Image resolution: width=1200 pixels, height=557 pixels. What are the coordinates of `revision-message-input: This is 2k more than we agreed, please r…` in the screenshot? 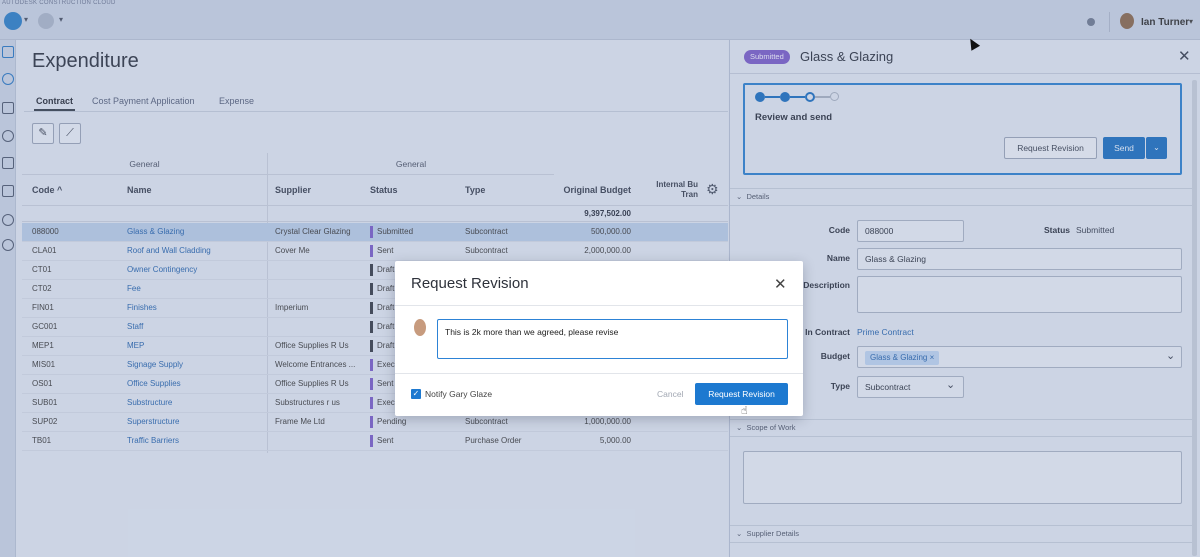 It's located at (612, 339).